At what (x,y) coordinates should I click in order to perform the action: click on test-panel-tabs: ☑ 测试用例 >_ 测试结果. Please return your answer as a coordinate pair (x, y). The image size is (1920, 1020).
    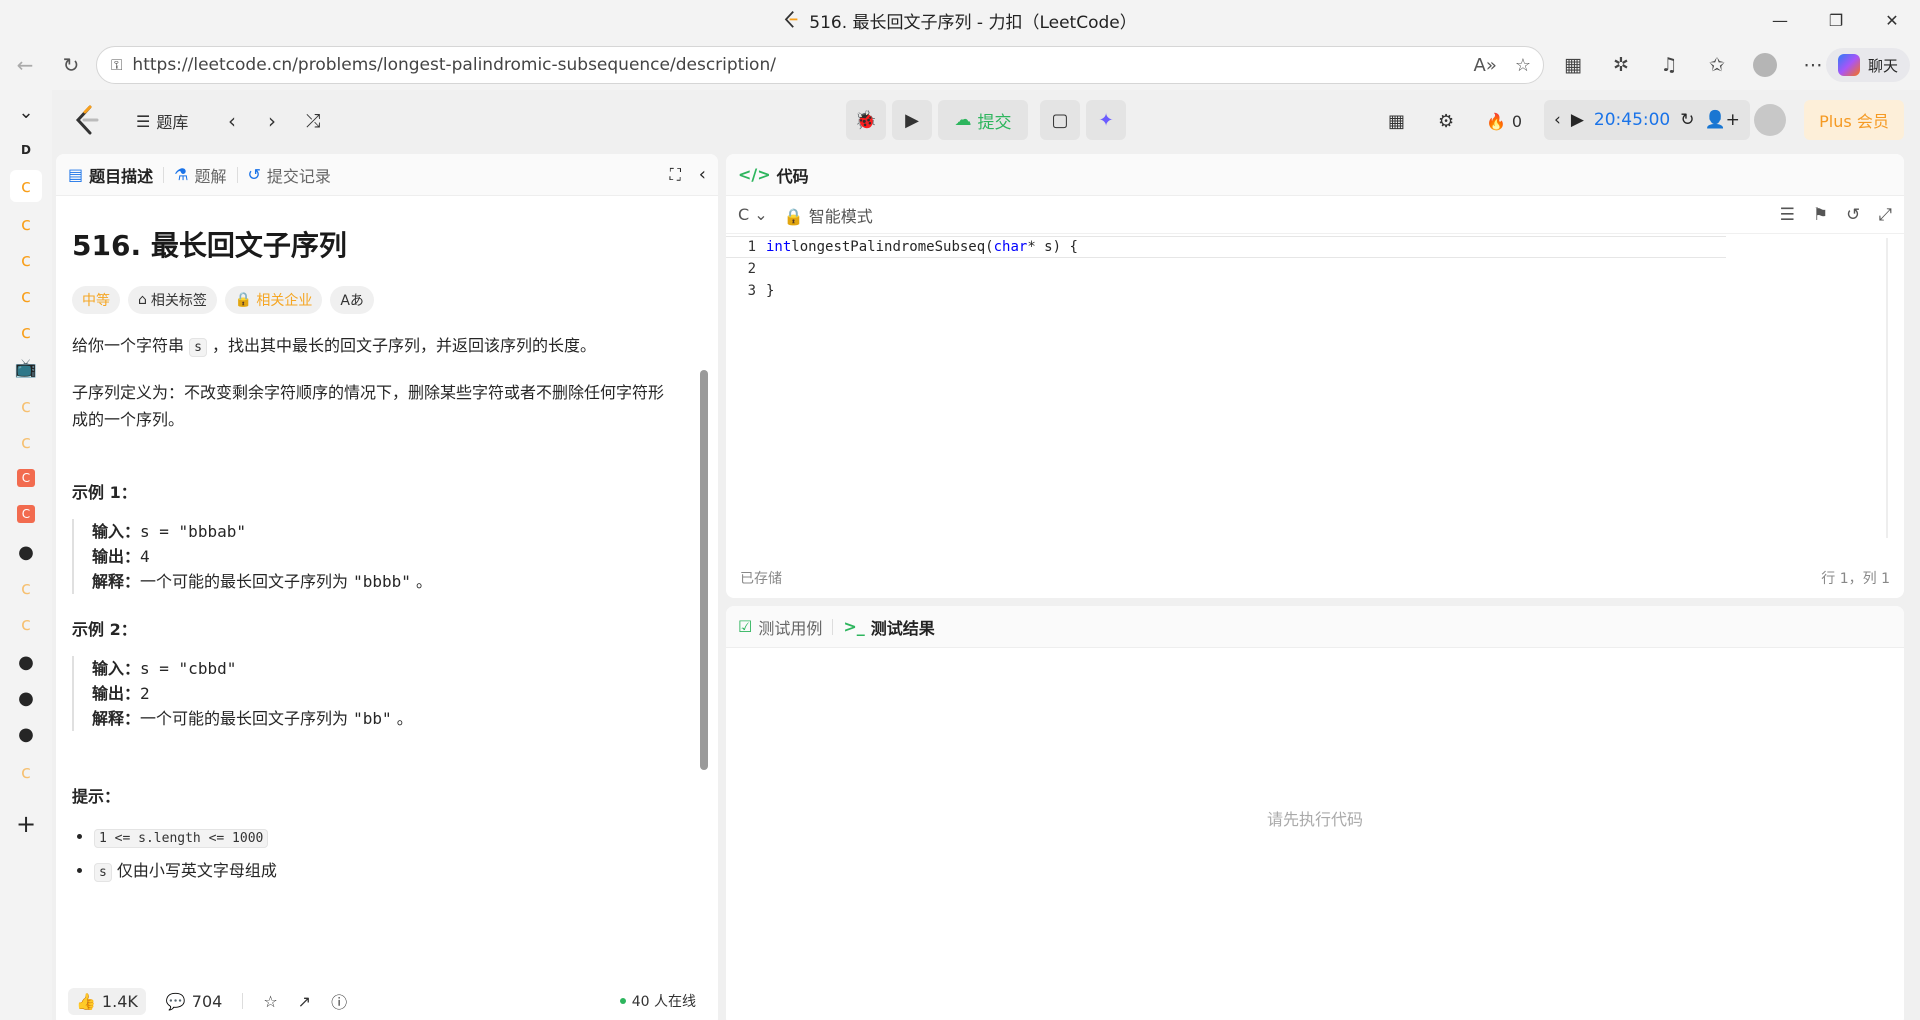
    Looking at the image, I should click on (1315, 627).